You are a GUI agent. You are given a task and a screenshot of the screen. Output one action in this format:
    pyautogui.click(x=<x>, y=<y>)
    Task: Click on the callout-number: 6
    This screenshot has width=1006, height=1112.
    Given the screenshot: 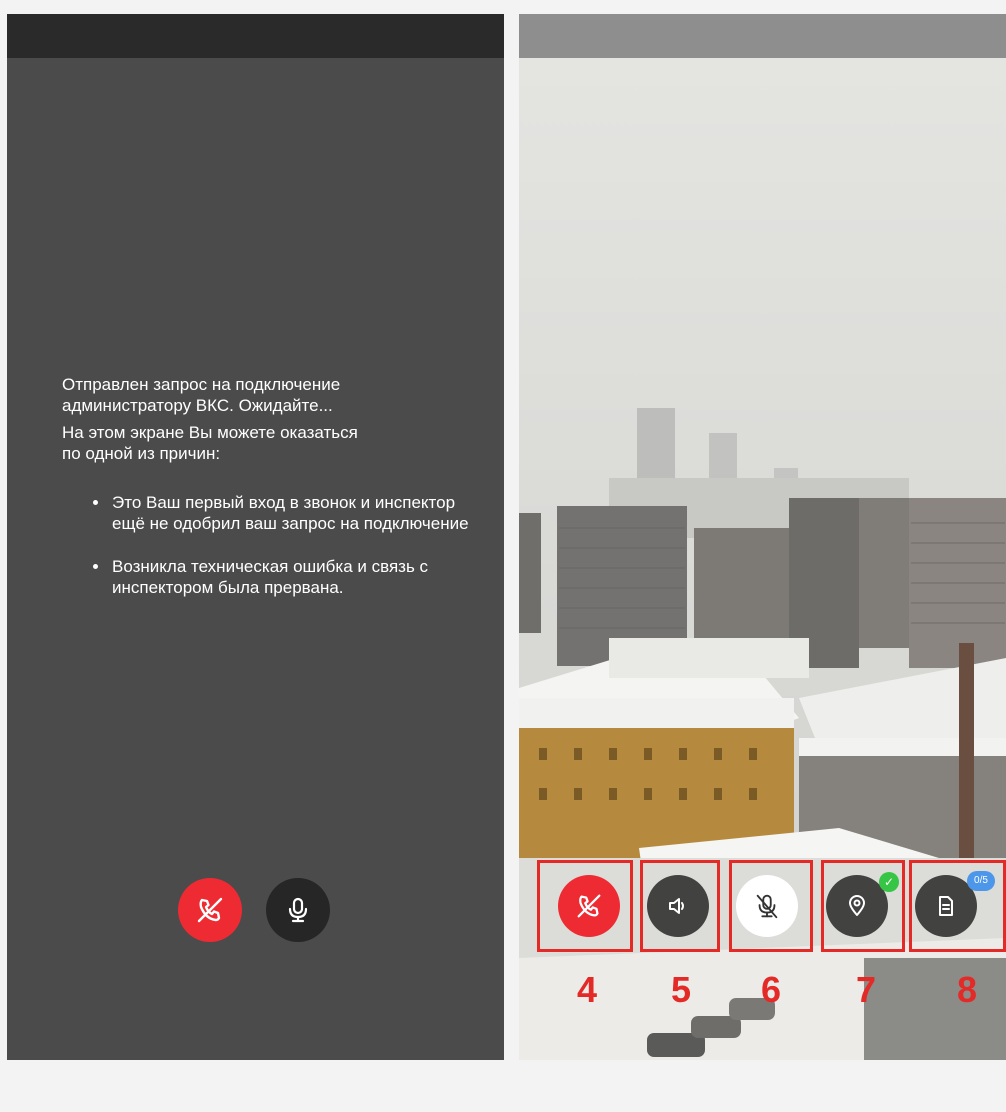 What is the action you would take?
    pyautogui.click(x=771, y=989)
    